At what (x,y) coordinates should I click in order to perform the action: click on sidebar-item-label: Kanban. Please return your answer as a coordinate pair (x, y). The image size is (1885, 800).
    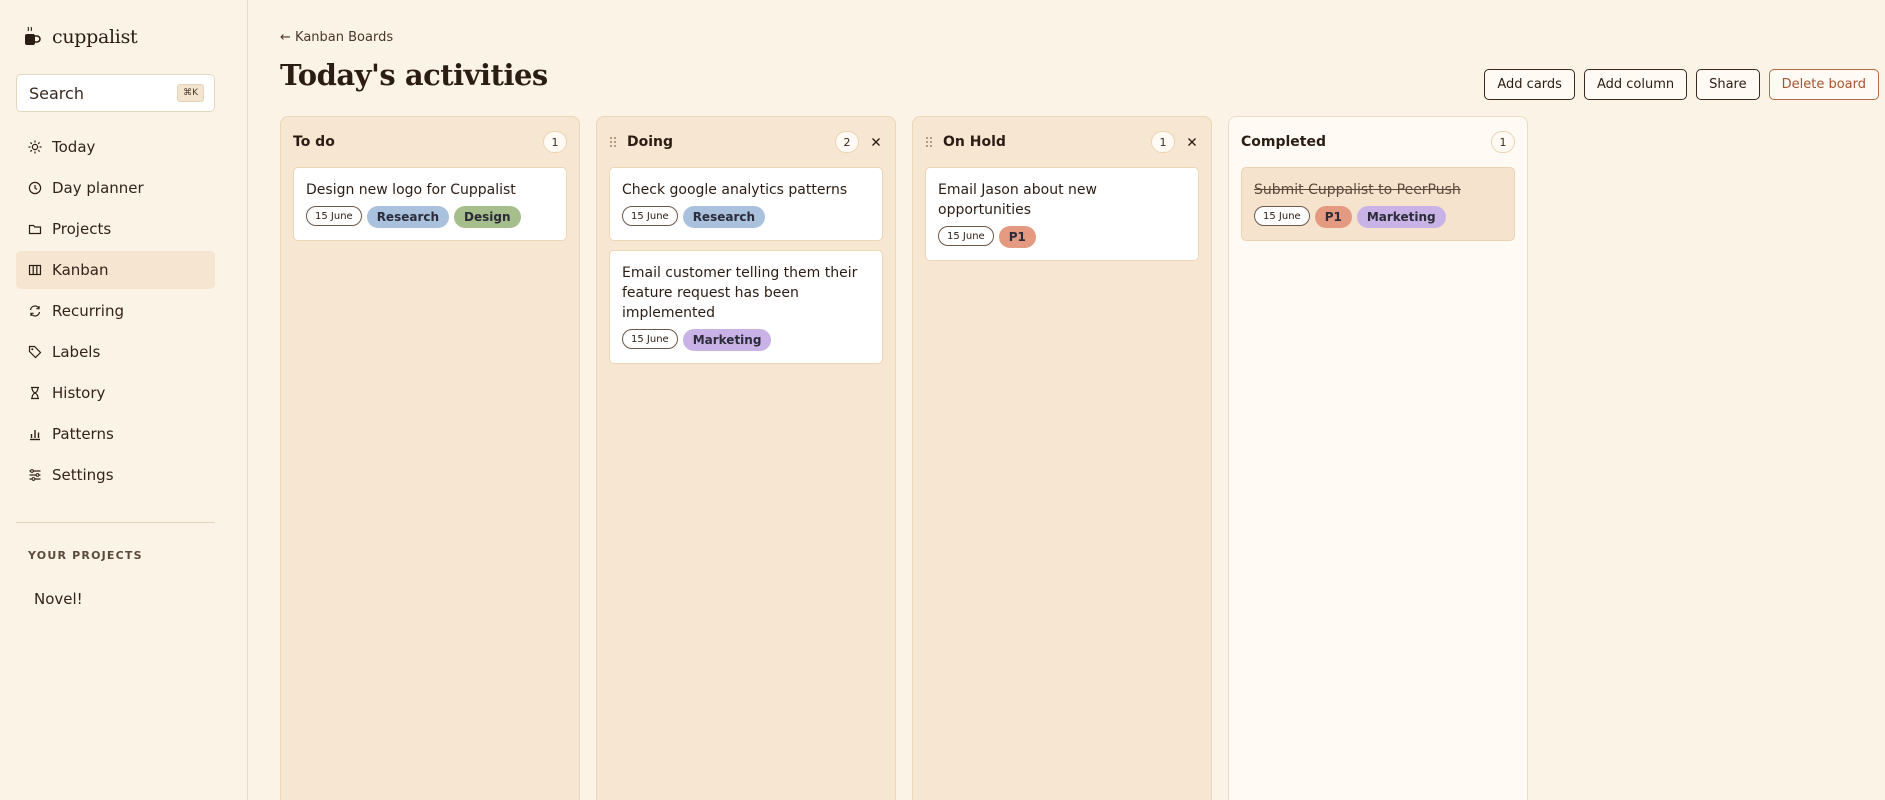
    Looking at the image, I should click on (80, 270).